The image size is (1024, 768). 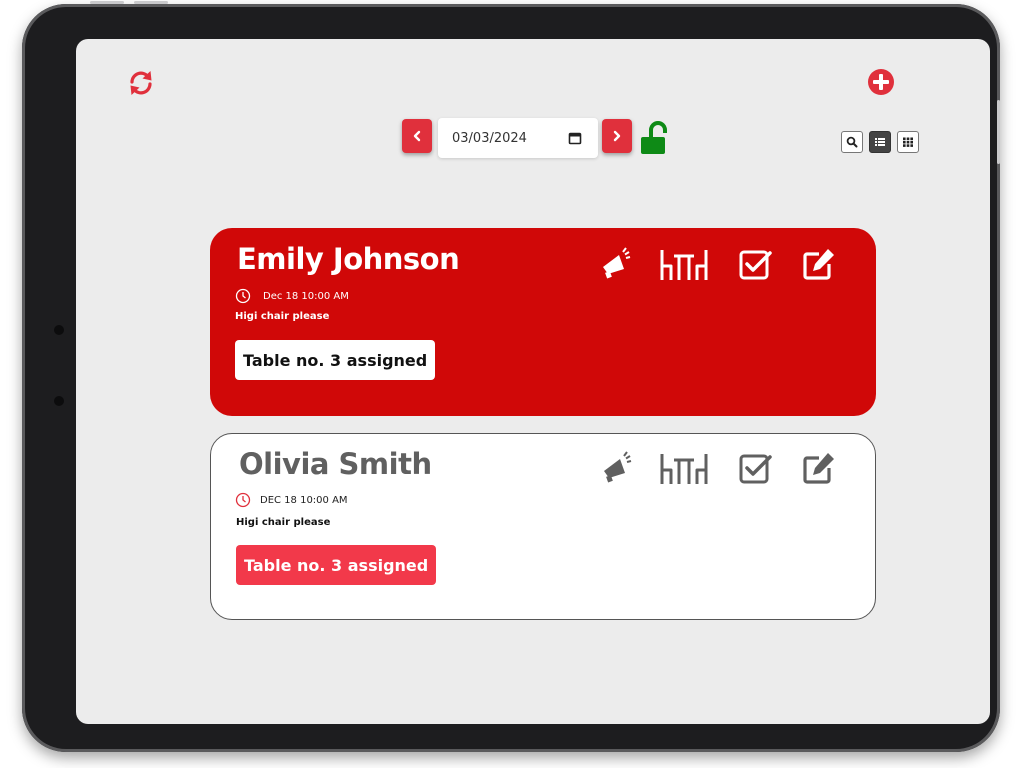 I want to click on reservation-time: DEC 18 10:00 AM, so click(x=304, y=500).